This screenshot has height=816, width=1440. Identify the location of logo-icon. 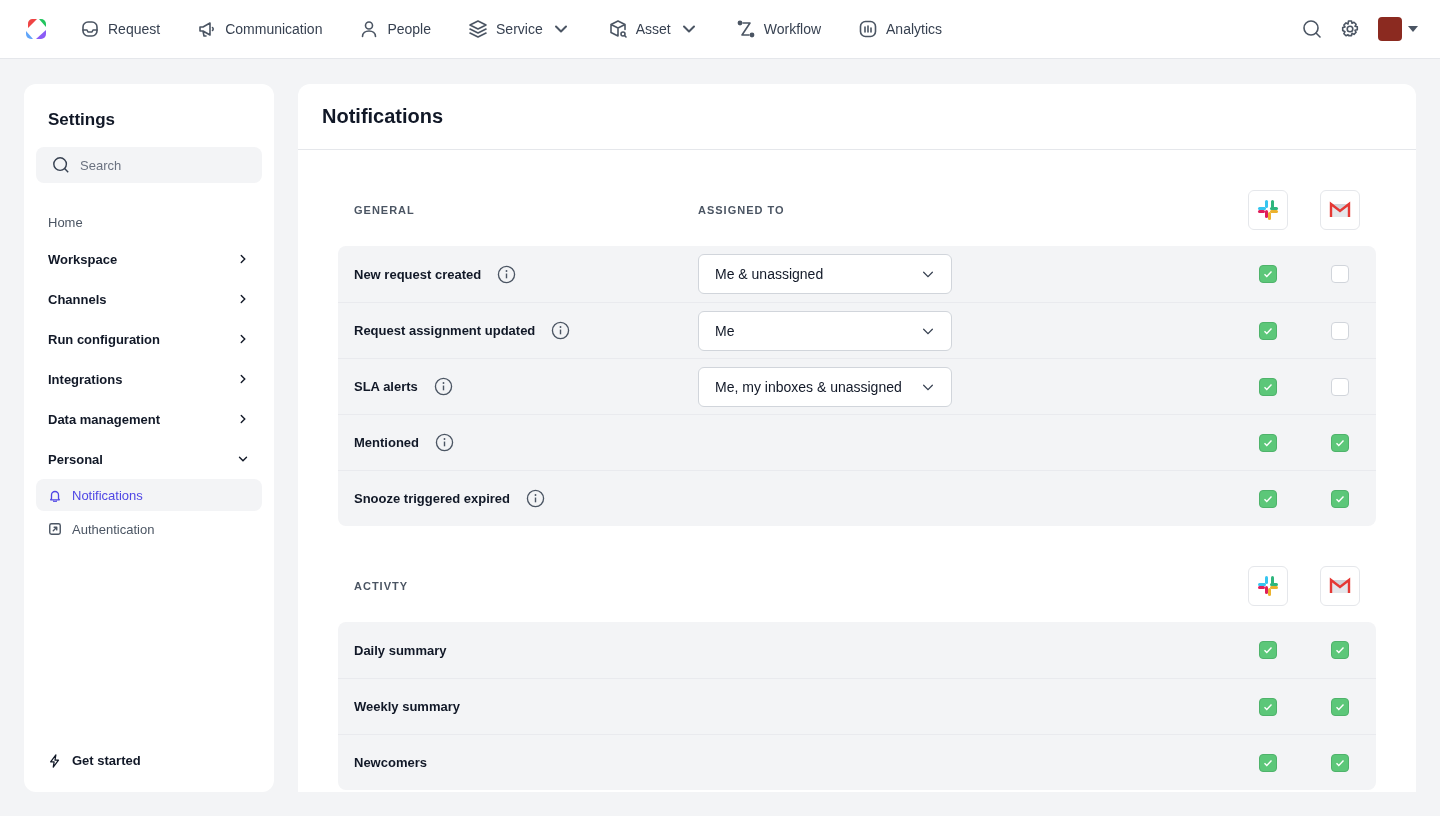
(36, 29).